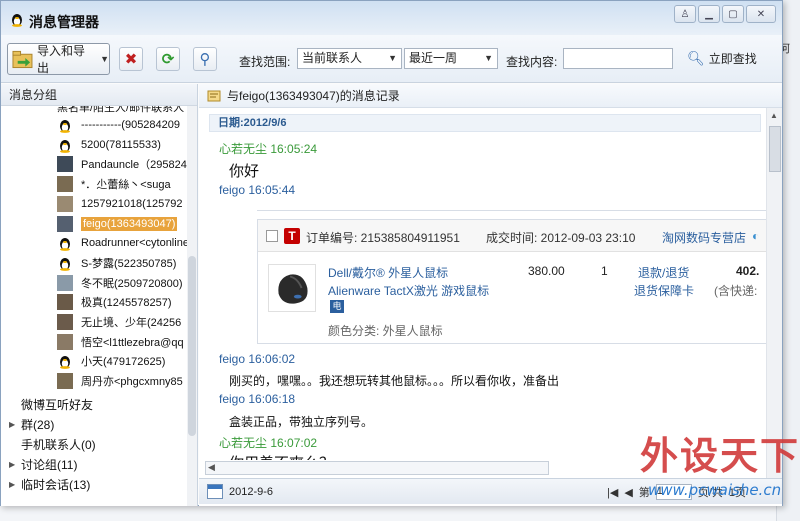  Describe the element at coordinates (720, 456) in the screenshot. I see `watermark-title: 外设天下` at that location.